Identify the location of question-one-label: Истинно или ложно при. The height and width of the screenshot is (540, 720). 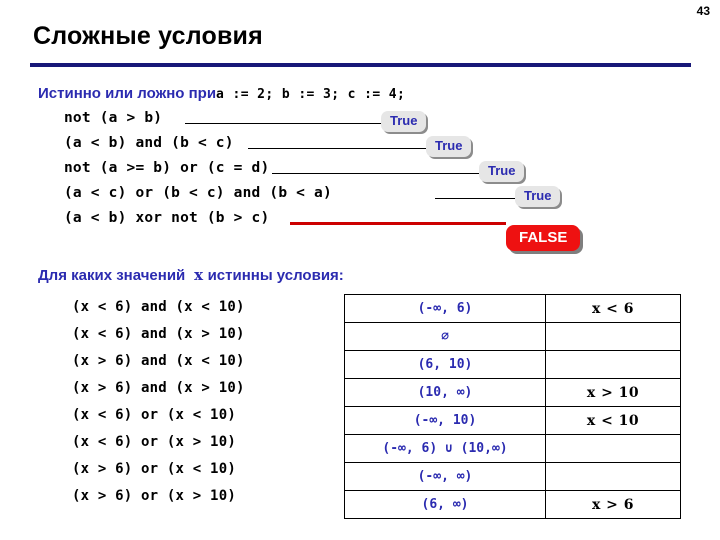
(127, 93).